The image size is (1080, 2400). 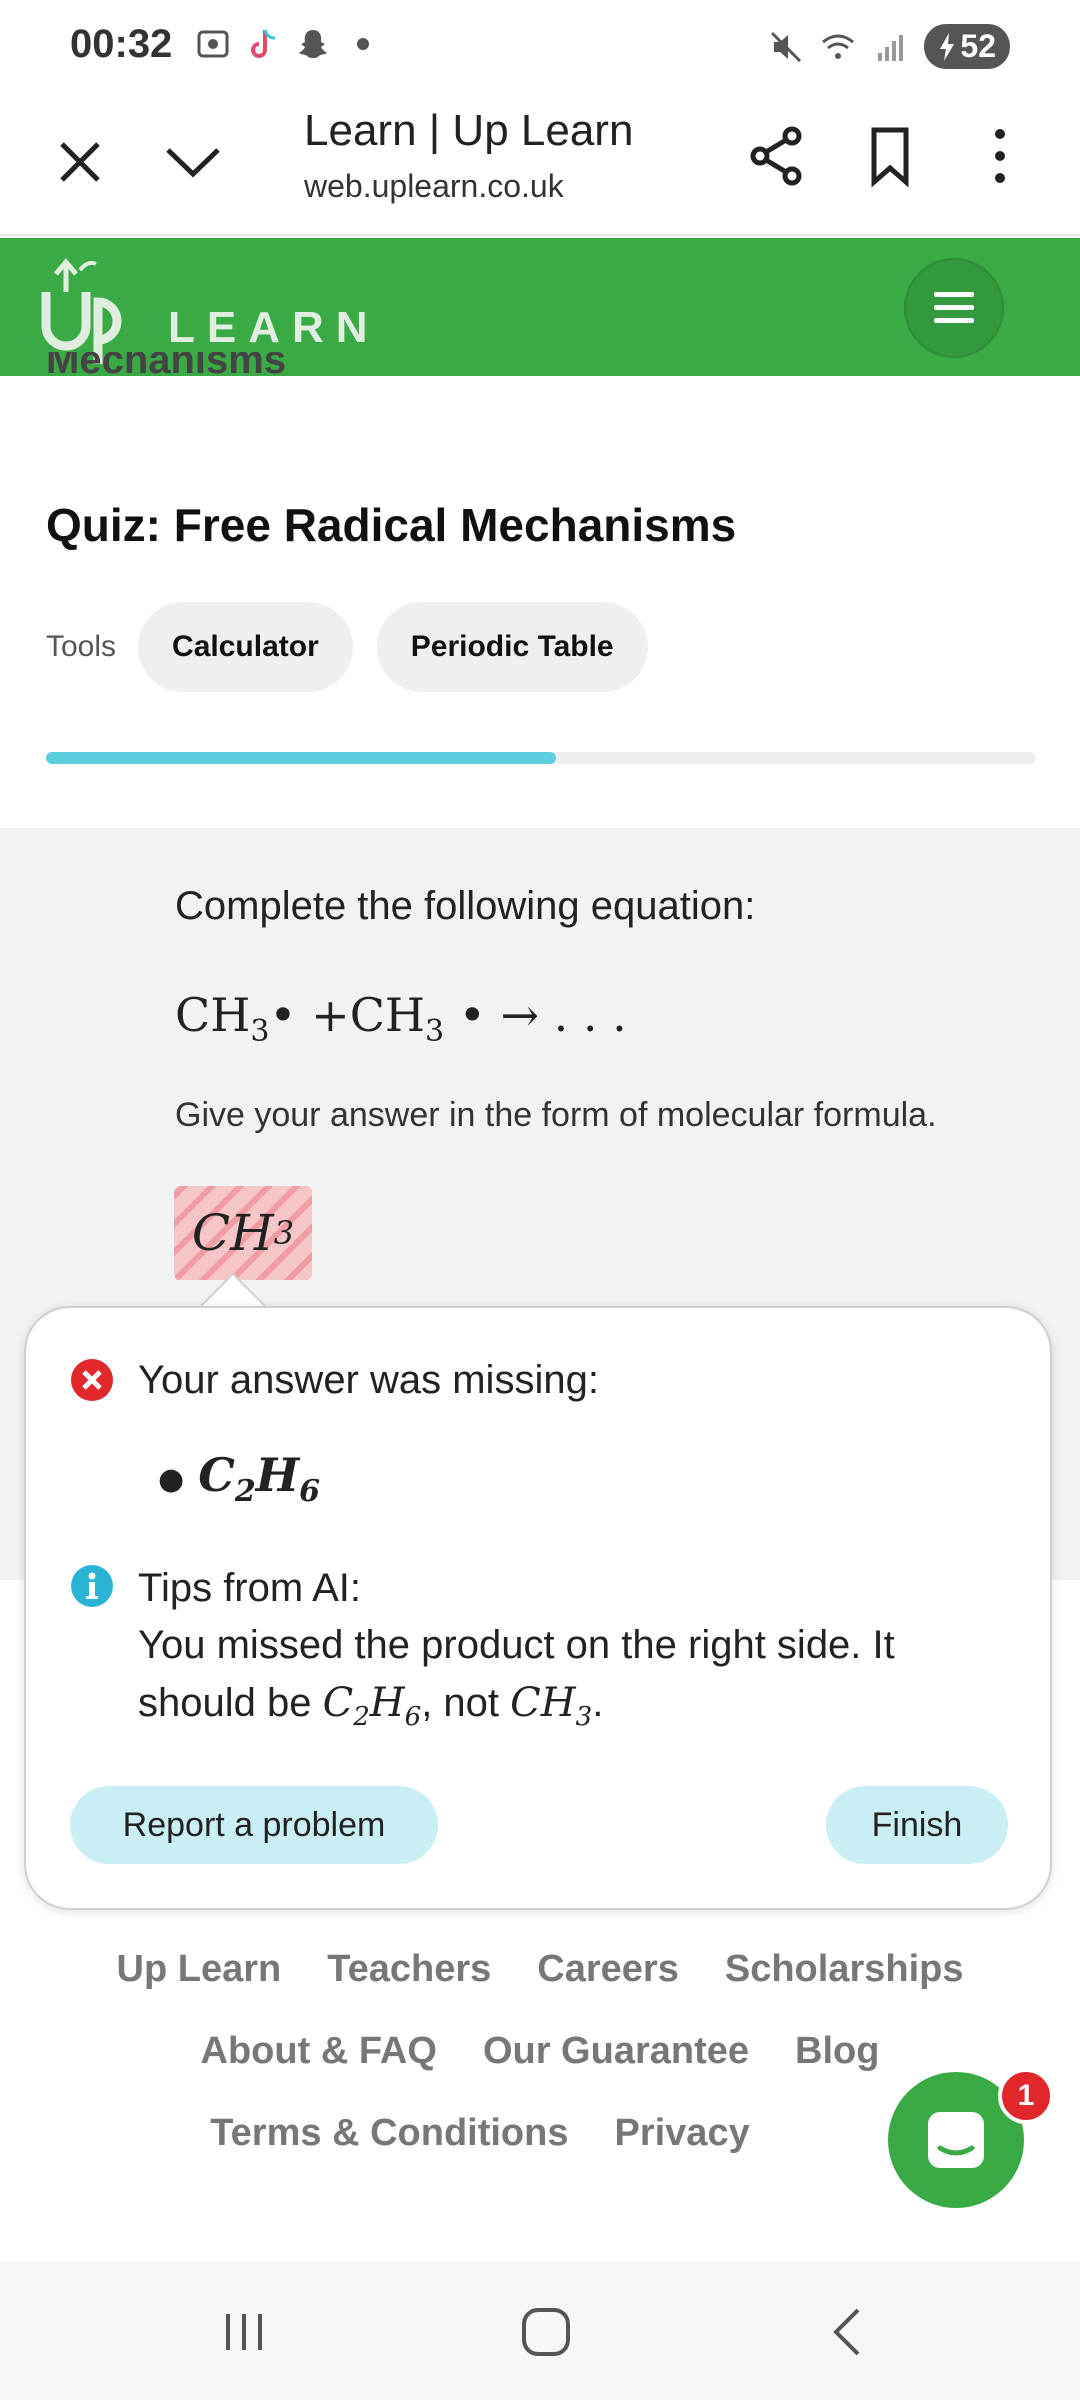 I want to click on info-icon, so click(x=92, y=1586).